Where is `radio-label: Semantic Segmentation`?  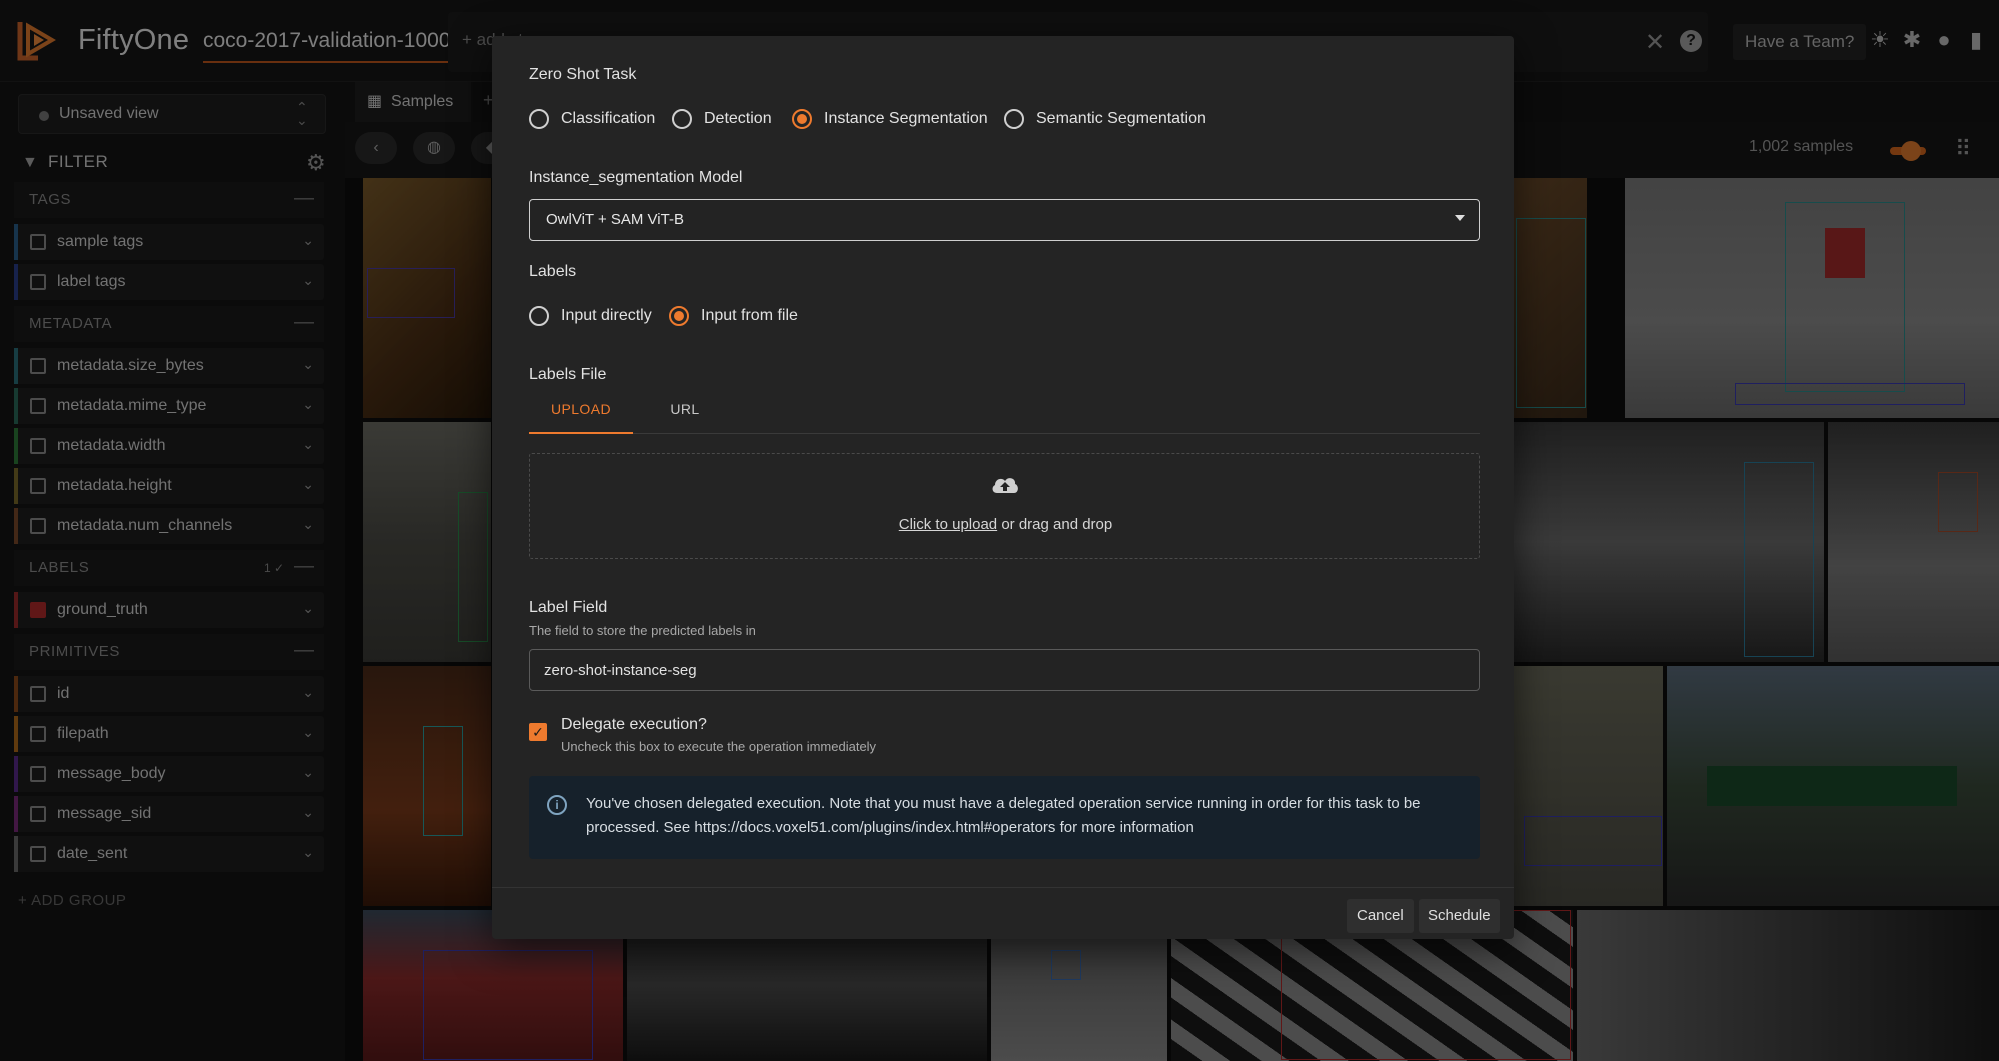
radio-label: Semantic Segmentation is located at coordinates (1121, 118).